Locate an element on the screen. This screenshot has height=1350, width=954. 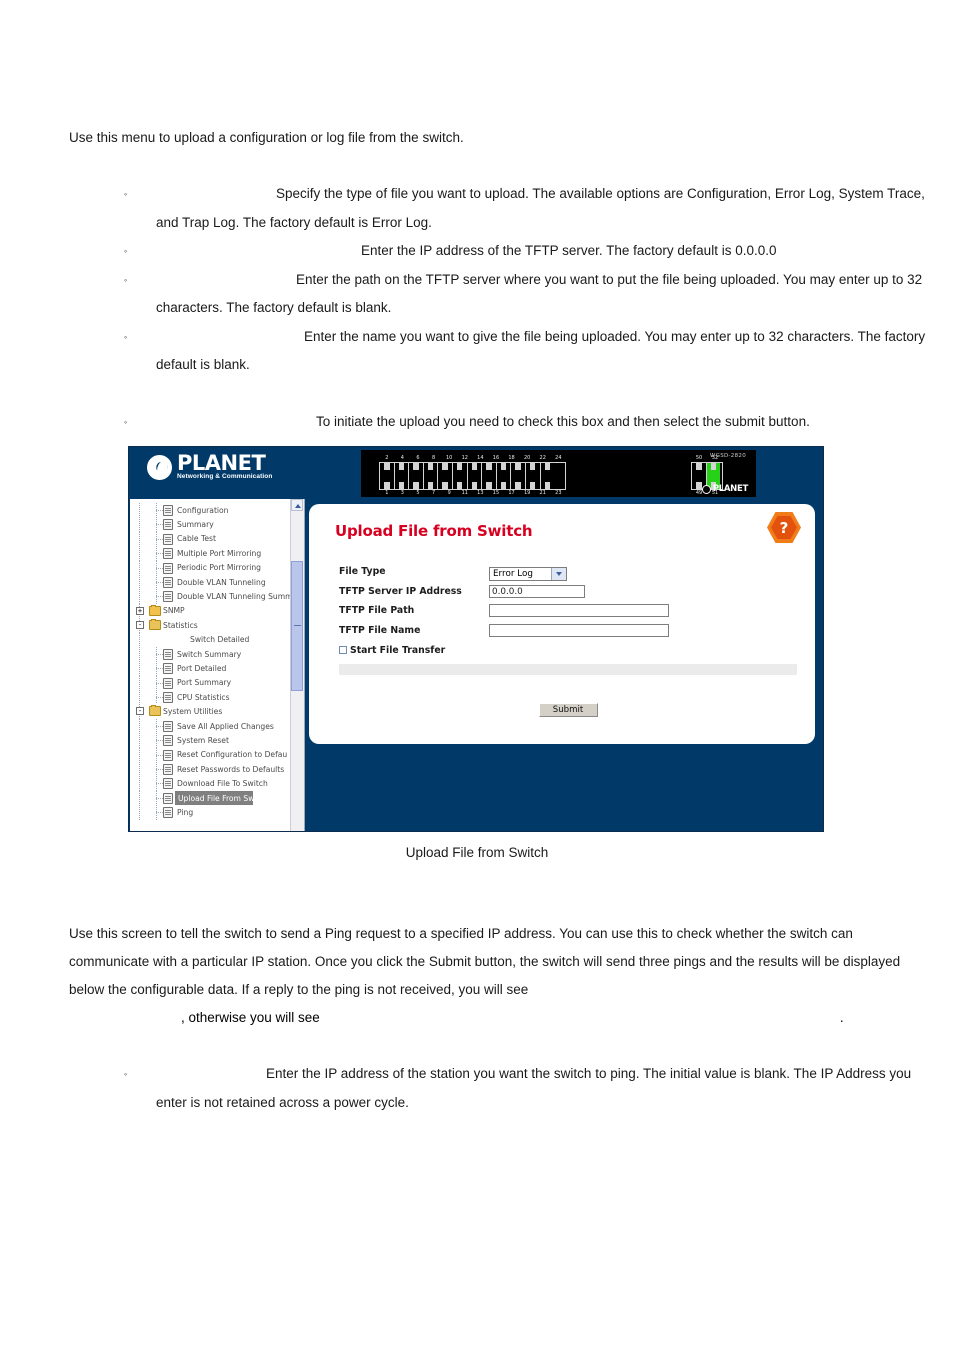
port-number: 24 is located at coordinates (558, 458).